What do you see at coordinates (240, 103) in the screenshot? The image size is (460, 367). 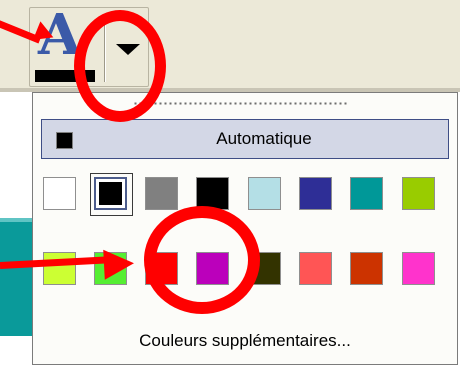 I see `drag-handle` at bounding box center [240, 103].